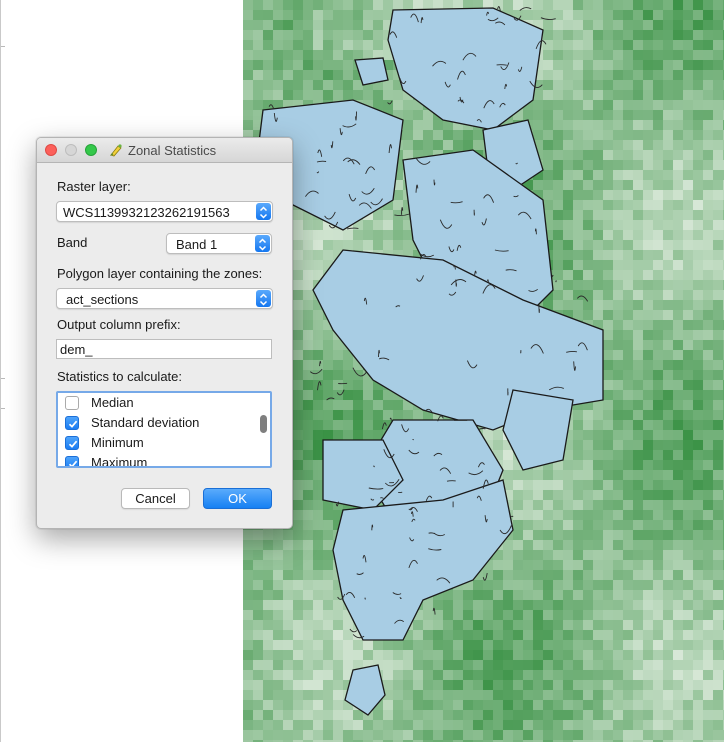 The image size is (724, 742). Describe the element at coordinates (158, 443) in the screenshot. I see `list-item: Minimum` at that location.